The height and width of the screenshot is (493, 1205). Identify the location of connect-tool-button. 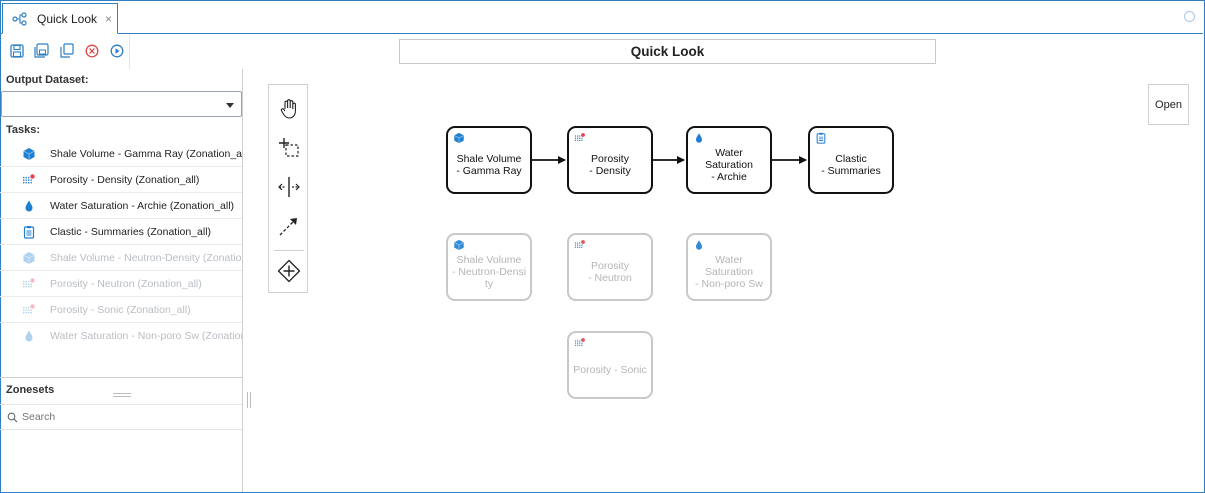
(289, 226).